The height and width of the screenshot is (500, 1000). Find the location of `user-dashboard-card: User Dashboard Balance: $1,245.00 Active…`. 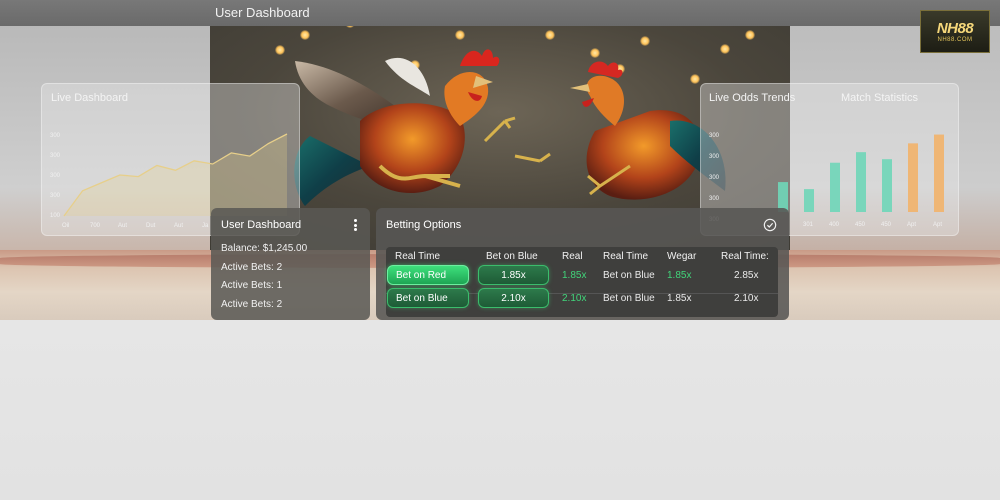

user-dashboard-card: User Dashboard Balance: $1,245.00 Active… is located at coordinates (290, 264).